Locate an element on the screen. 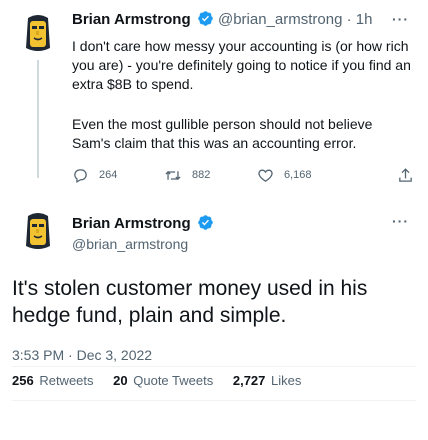  thread-connector-line is located at coordinates (38, 119).